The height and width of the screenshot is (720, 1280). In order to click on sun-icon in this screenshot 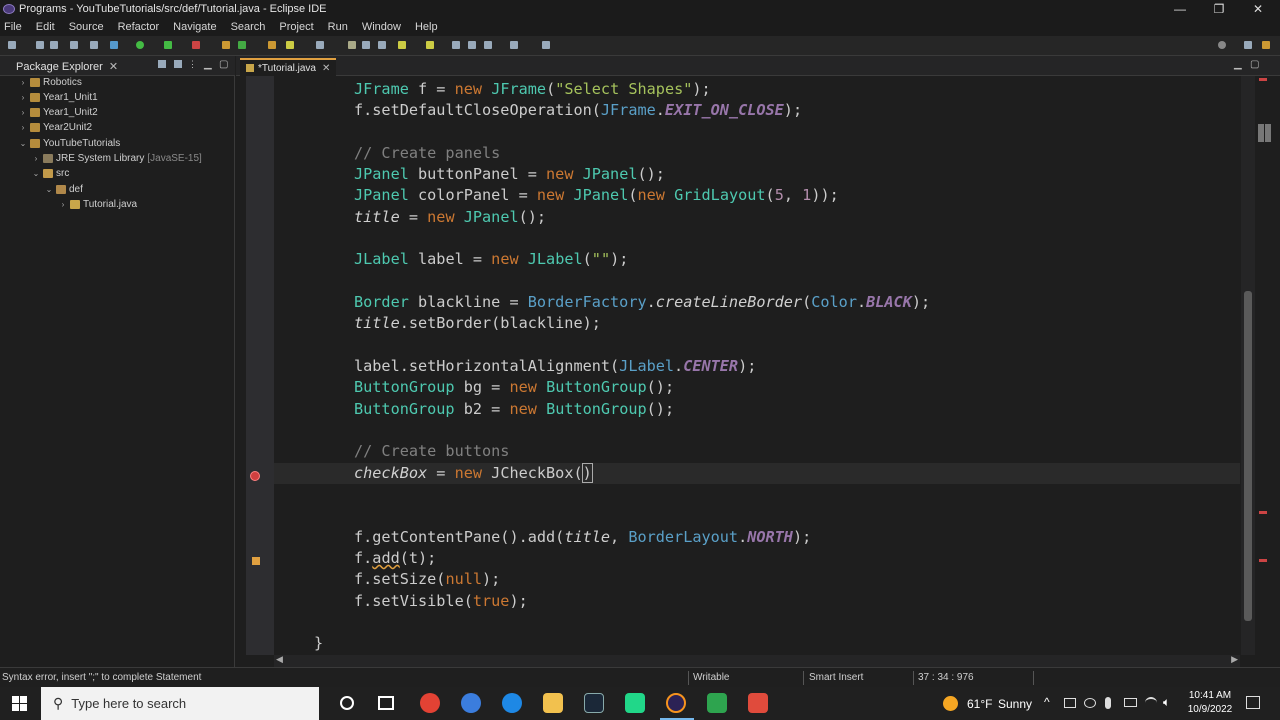, I will do `click(950, 703)`.